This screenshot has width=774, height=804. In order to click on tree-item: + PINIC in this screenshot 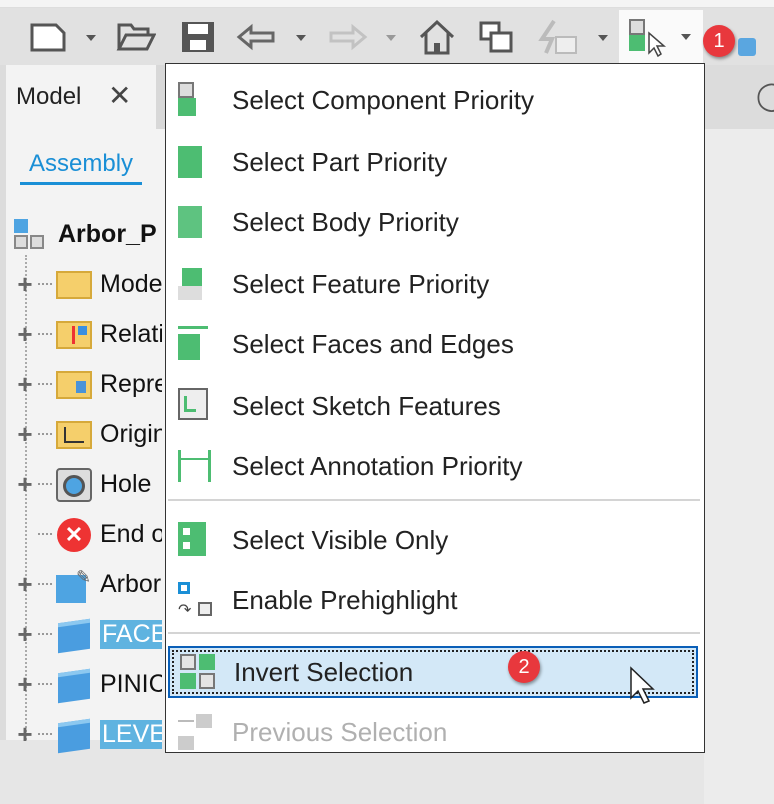, I will do `click(88, 684)`.